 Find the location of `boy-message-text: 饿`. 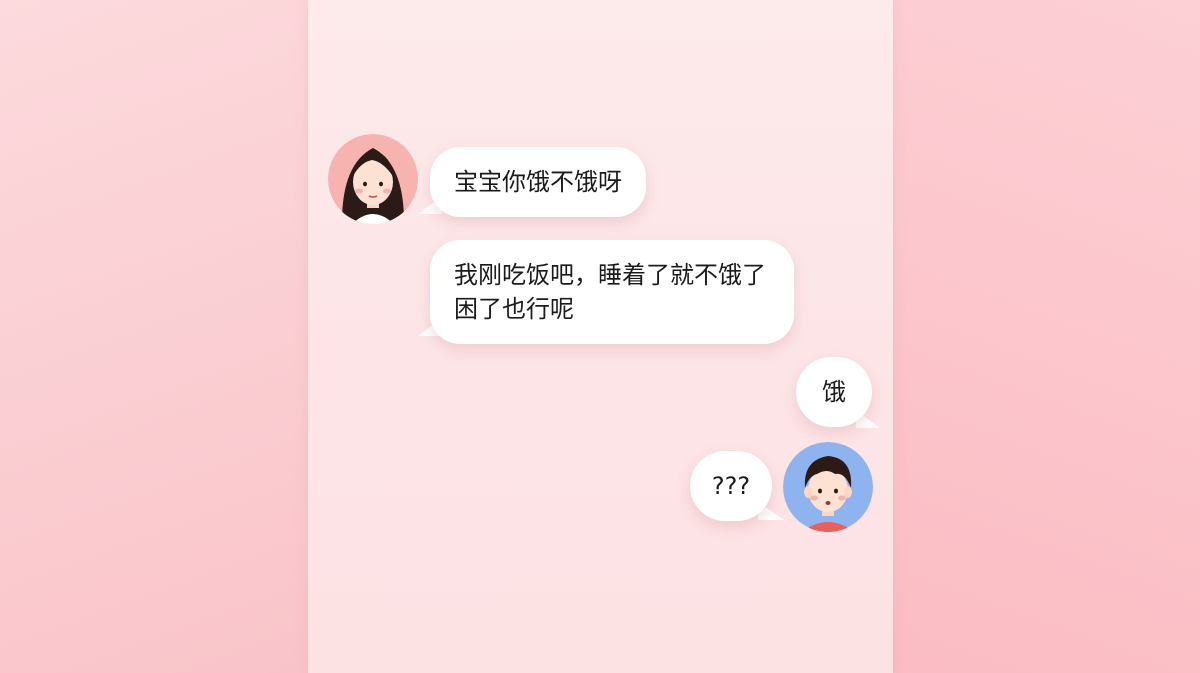

boy-message-text: 饿 is located at coordinates (834, 392).